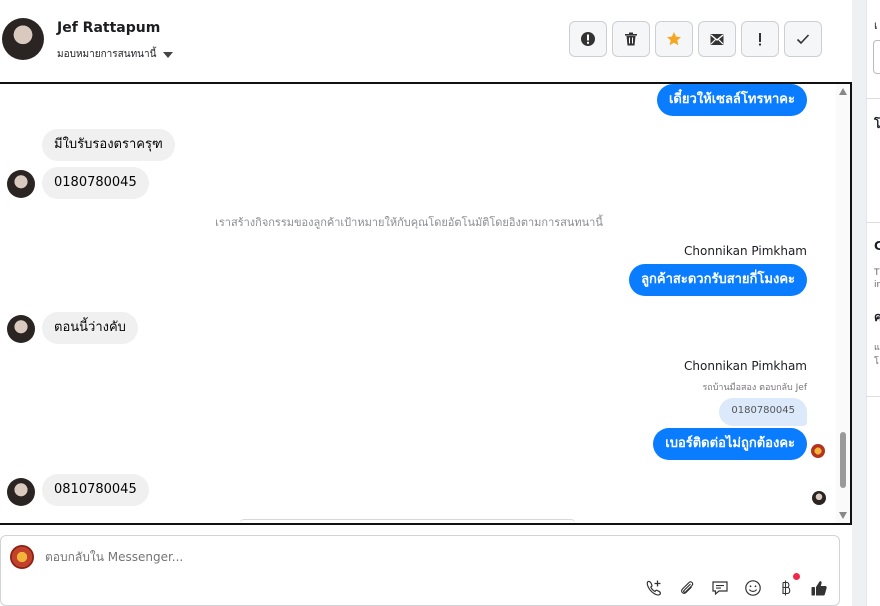 The height and width of the screenshot is (606, 880). Describe the element at coordinates (95, 183) in the screenshot. I see `message-incoming: 0180780045` at that location.